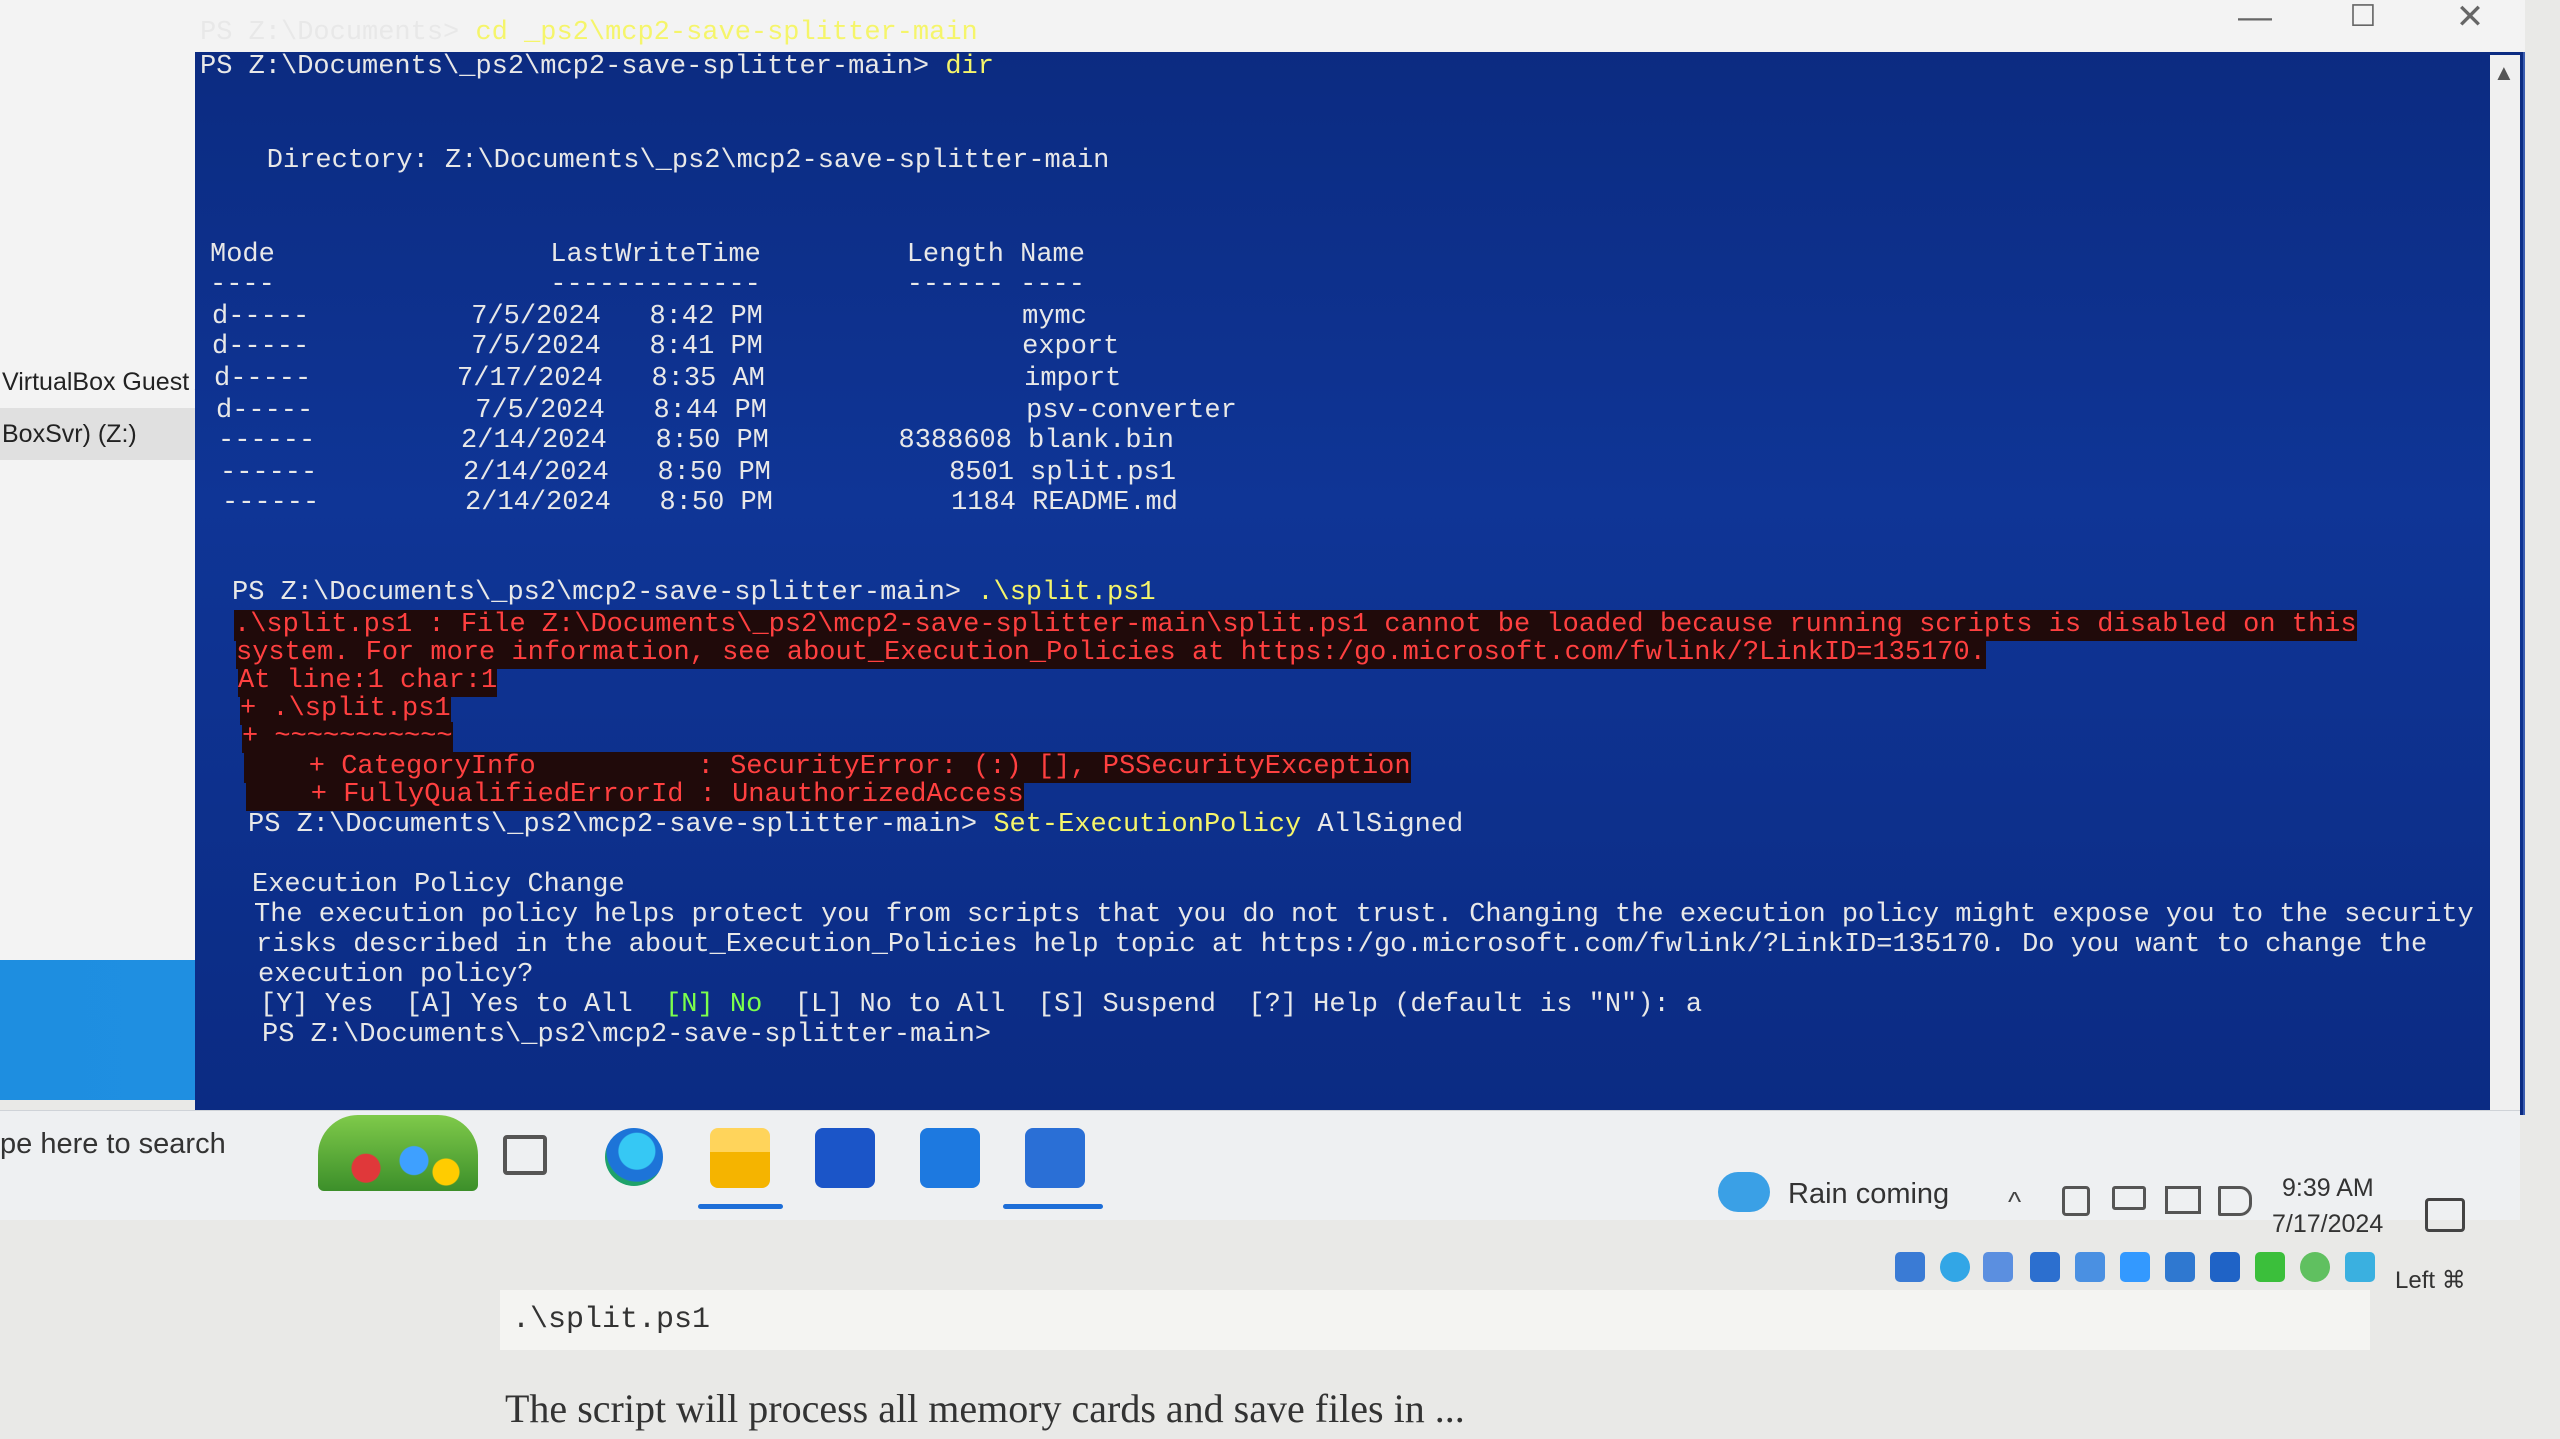 Image resolution: width=2560 pixels, height=1439 pixels. I want to click on edge-browser-icon, so click(634, 1157).